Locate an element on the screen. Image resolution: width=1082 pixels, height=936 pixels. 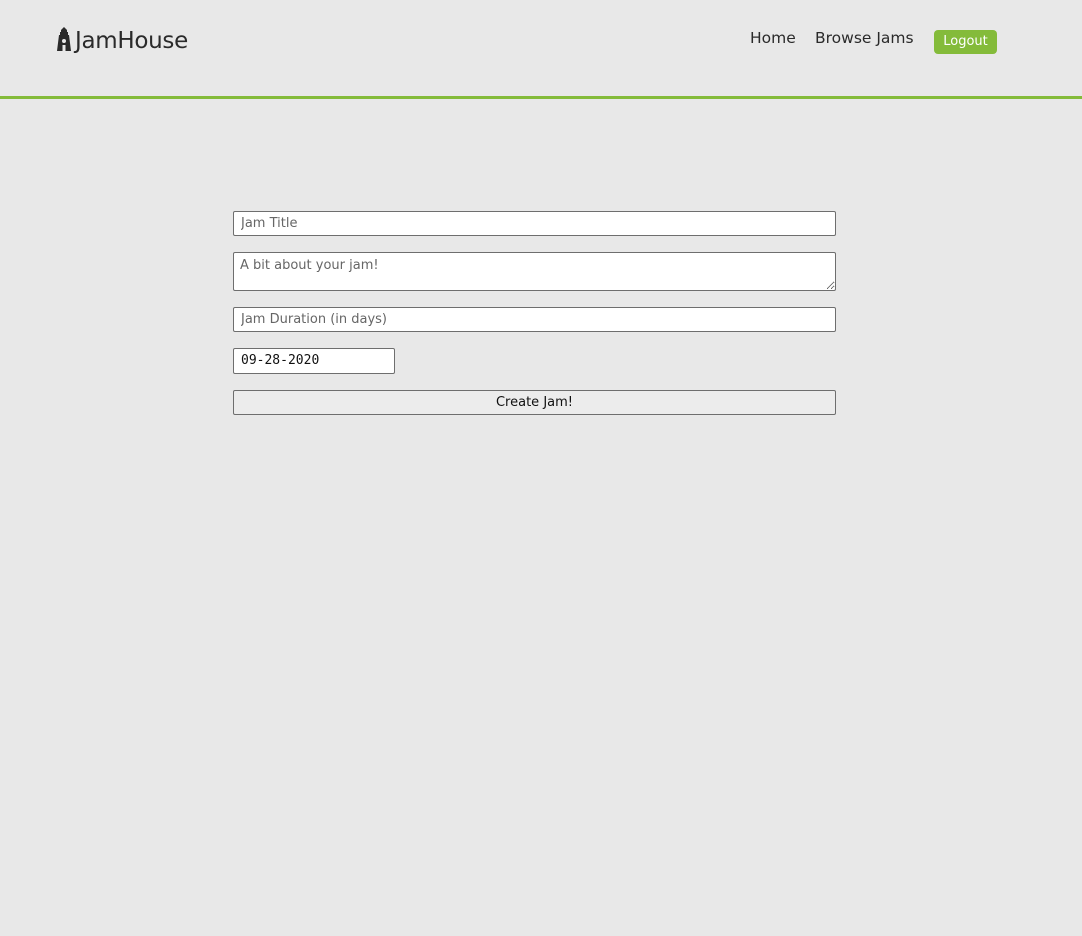
nav-browse-jams-link: Browse Jams is located at coordinates (864, 38).